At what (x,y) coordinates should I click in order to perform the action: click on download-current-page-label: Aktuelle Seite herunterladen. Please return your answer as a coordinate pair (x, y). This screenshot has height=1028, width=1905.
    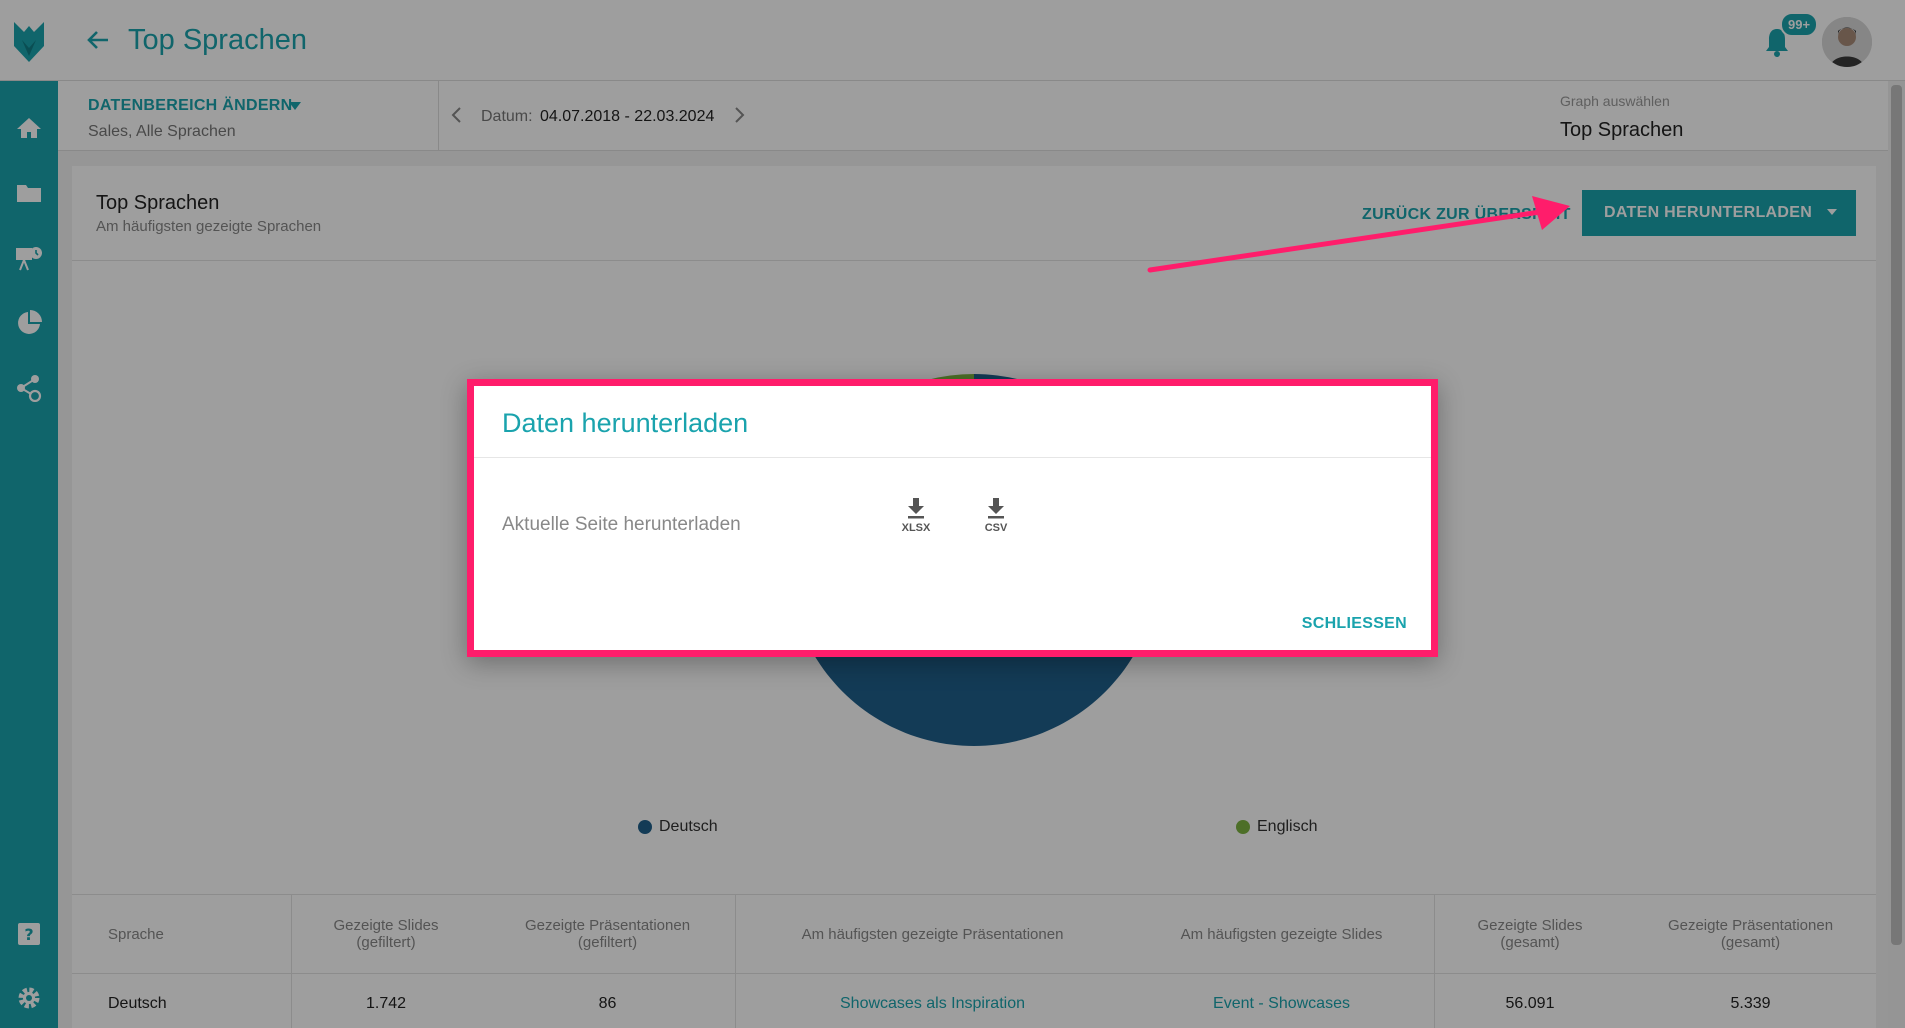
    Looking at the image, I should click on (621, 524).